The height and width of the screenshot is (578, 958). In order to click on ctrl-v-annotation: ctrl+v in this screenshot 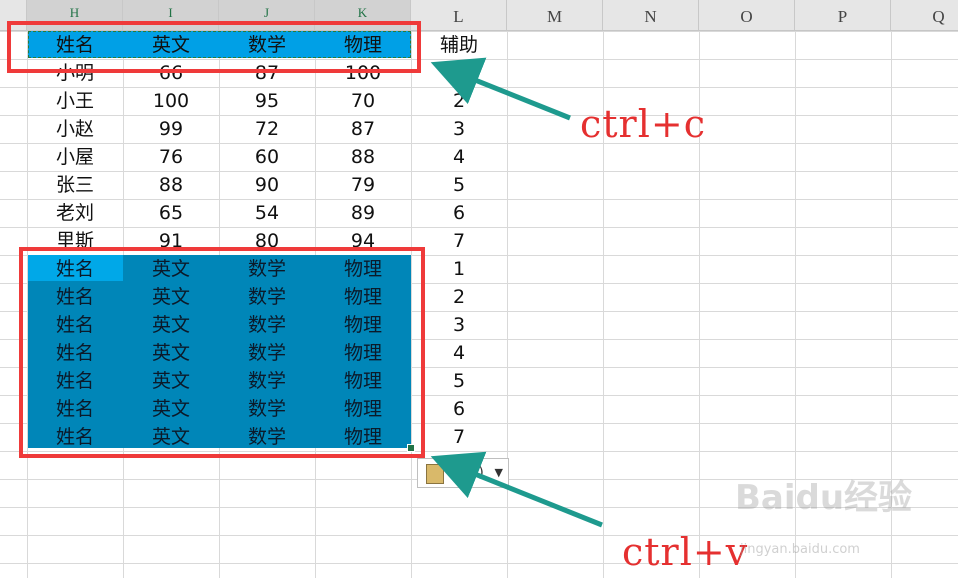, I will do `click(685, 552)`.